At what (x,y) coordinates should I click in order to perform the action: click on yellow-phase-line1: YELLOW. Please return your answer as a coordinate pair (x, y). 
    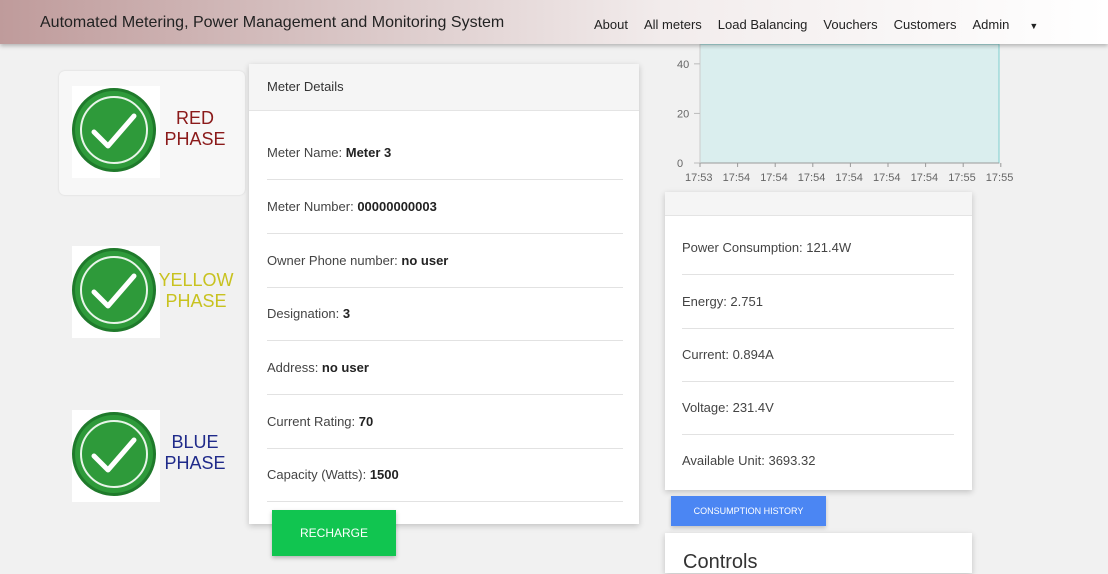
    Looking at the image, I should click on (196, 280).